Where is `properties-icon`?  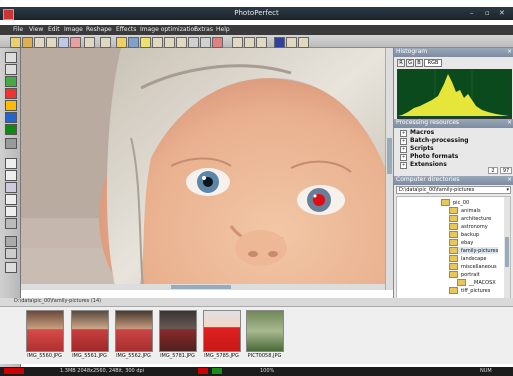
properties-icon is located at coordinates (89, 42).